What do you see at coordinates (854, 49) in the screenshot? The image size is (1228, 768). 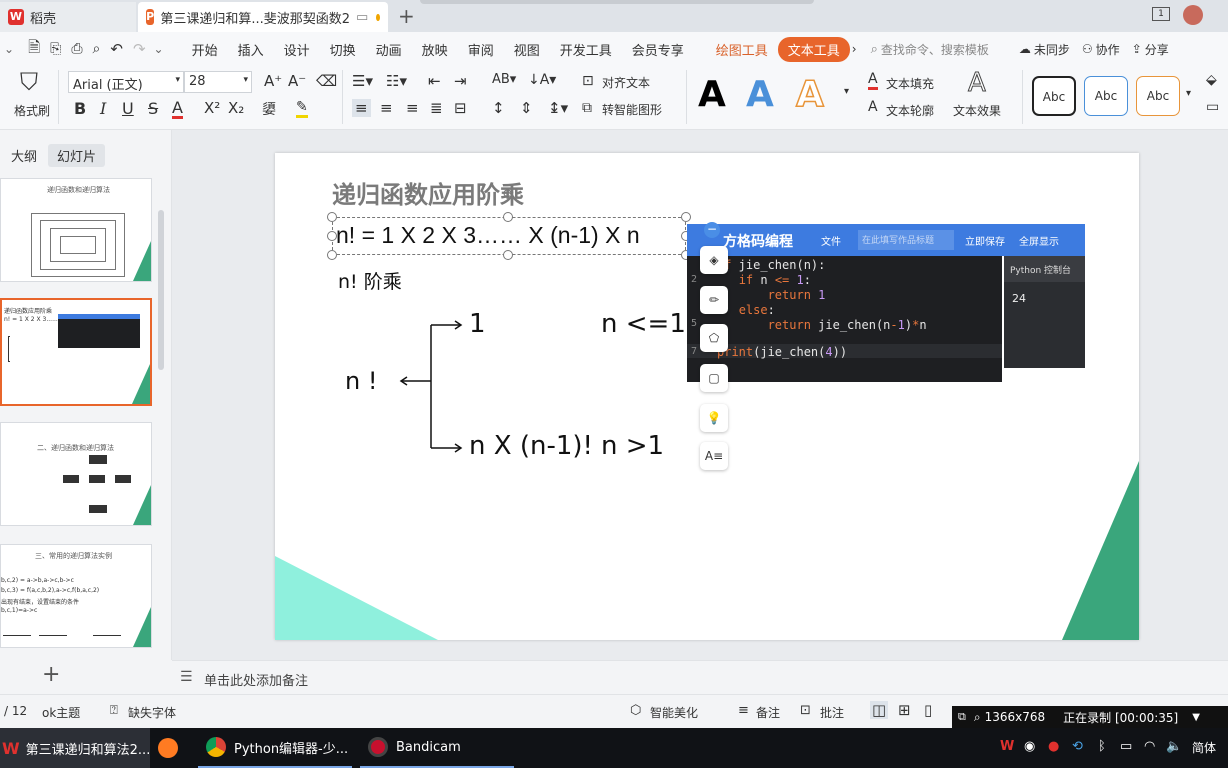 I see `menu-scroll-right-icon: ›` at bounding box center [854, 49].